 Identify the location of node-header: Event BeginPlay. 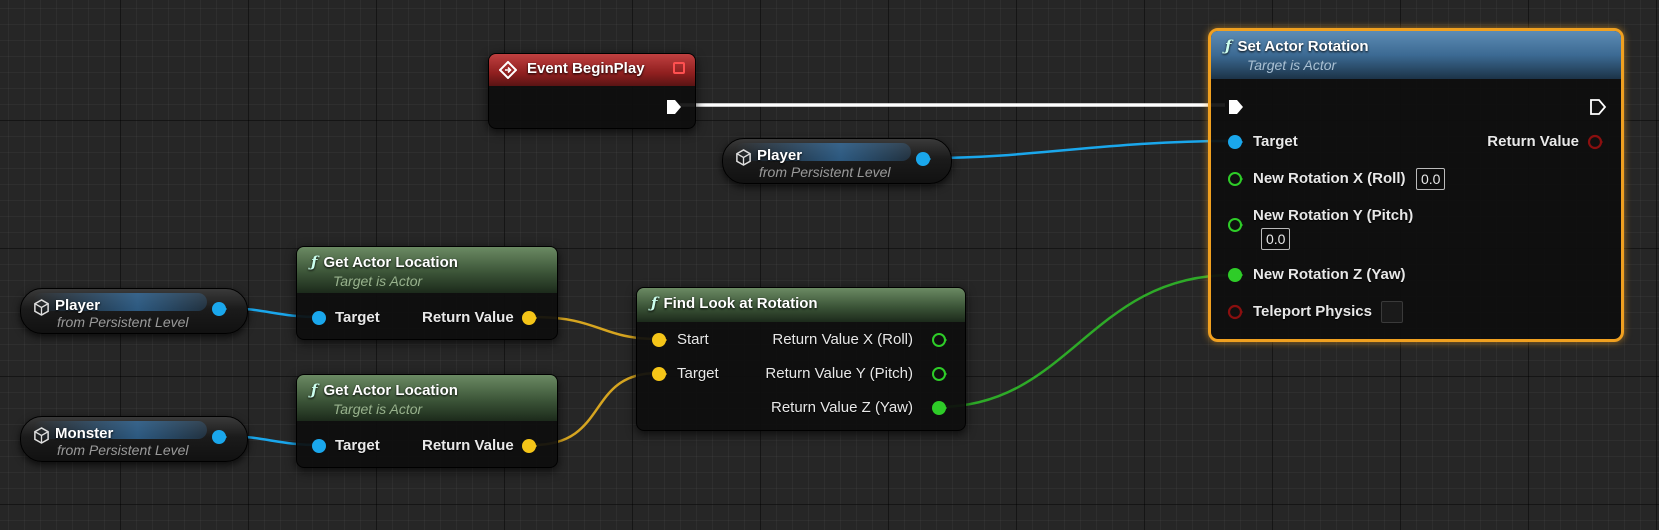
(592, 70).